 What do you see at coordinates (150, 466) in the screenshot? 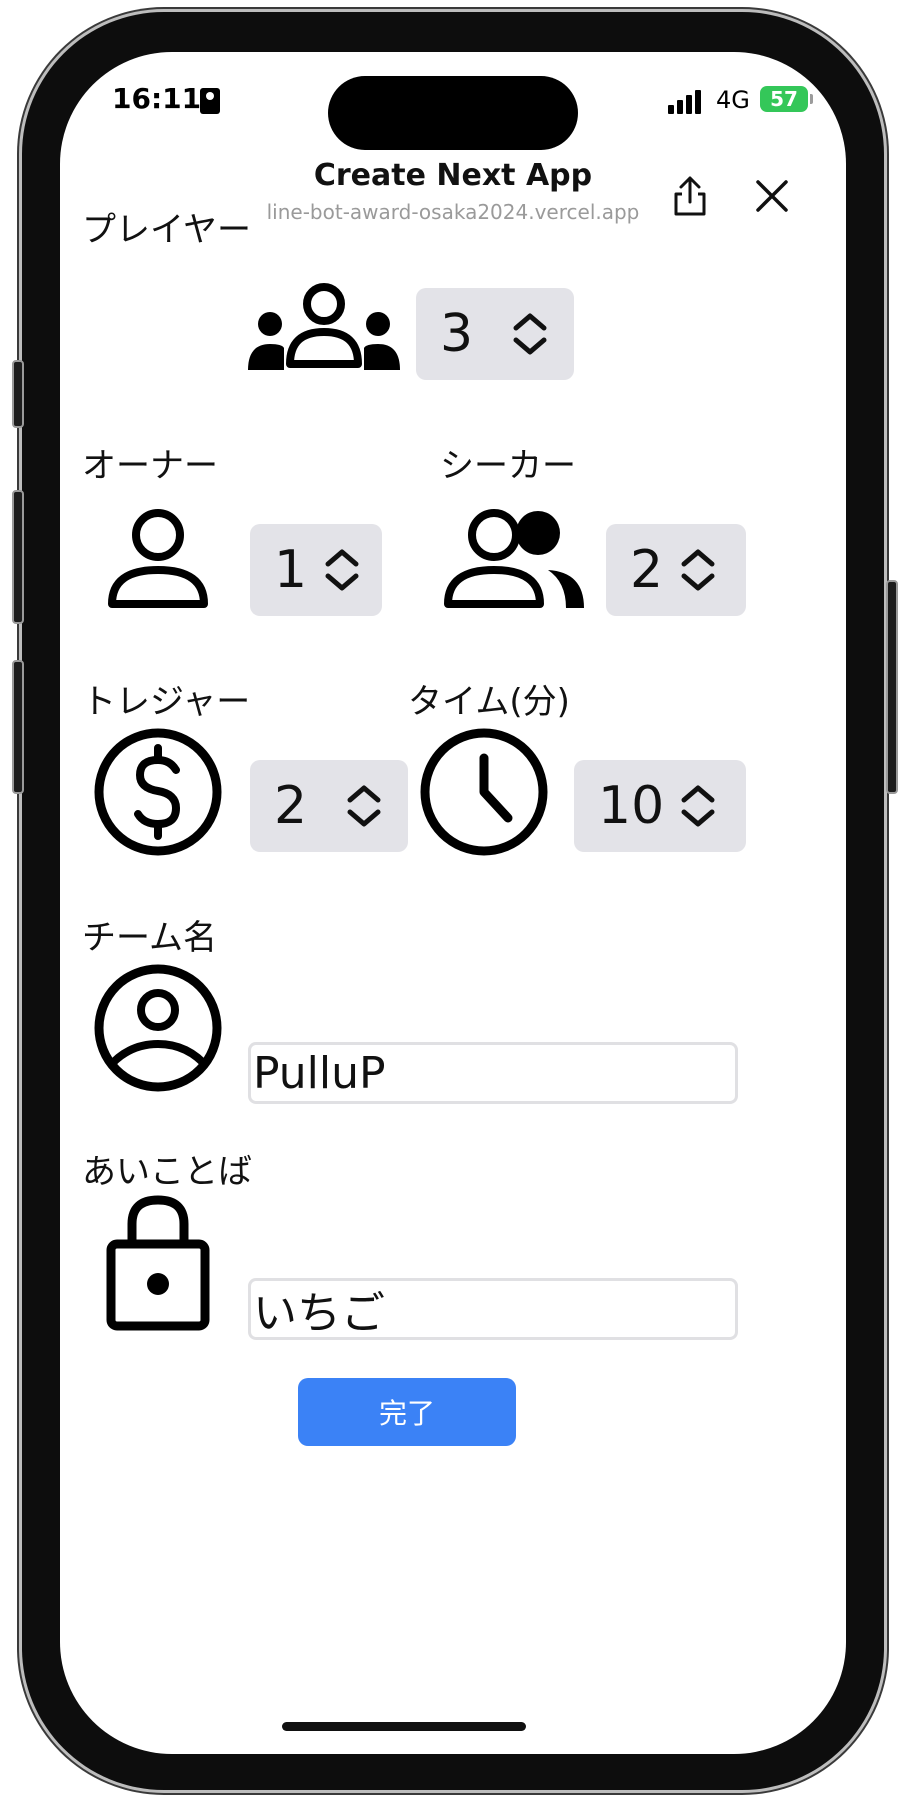
I see `owner-label: オーナー` at bounding box center [150, 466].